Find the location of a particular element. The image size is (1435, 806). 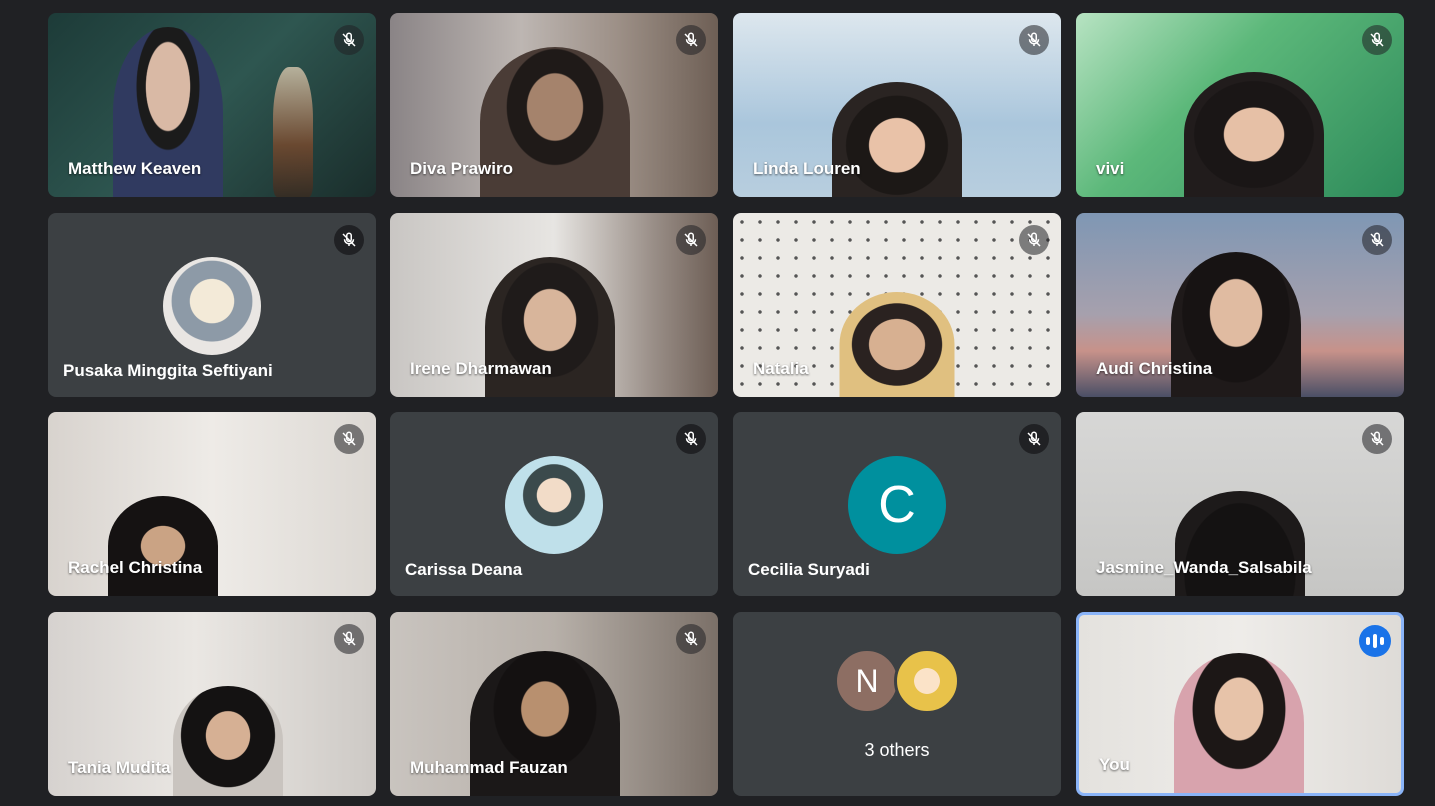

participant-name: Cecilia Suryadi is located at coordinates (809, 569).